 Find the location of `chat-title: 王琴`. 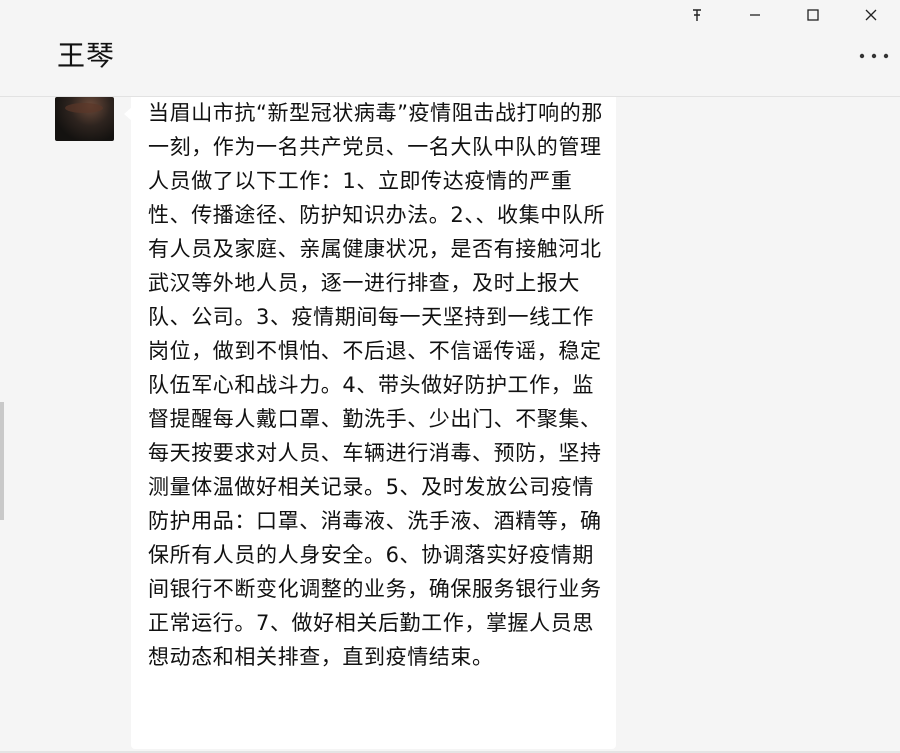

chat-title: 王琴 is located at coordinates (86, 55).